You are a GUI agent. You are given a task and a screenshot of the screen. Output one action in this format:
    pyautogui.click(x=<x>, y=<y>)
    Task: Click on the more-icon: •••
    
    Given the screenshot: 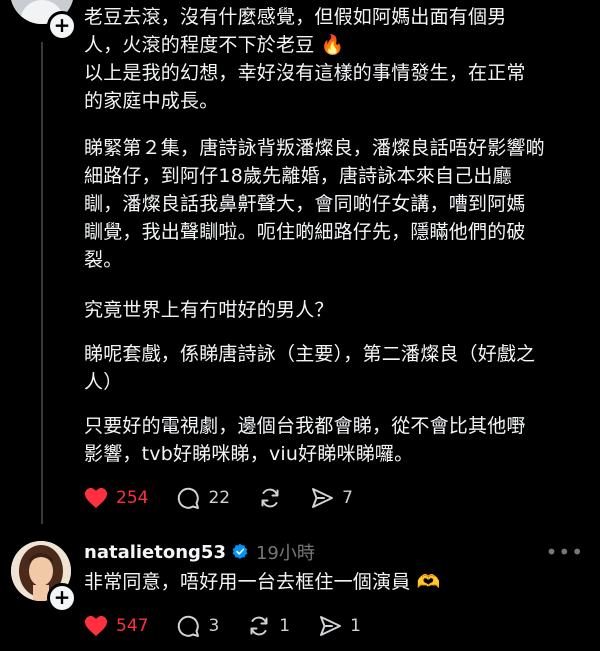 What is the action you would take?
    pyautogui.click(x=565, y=552)
    